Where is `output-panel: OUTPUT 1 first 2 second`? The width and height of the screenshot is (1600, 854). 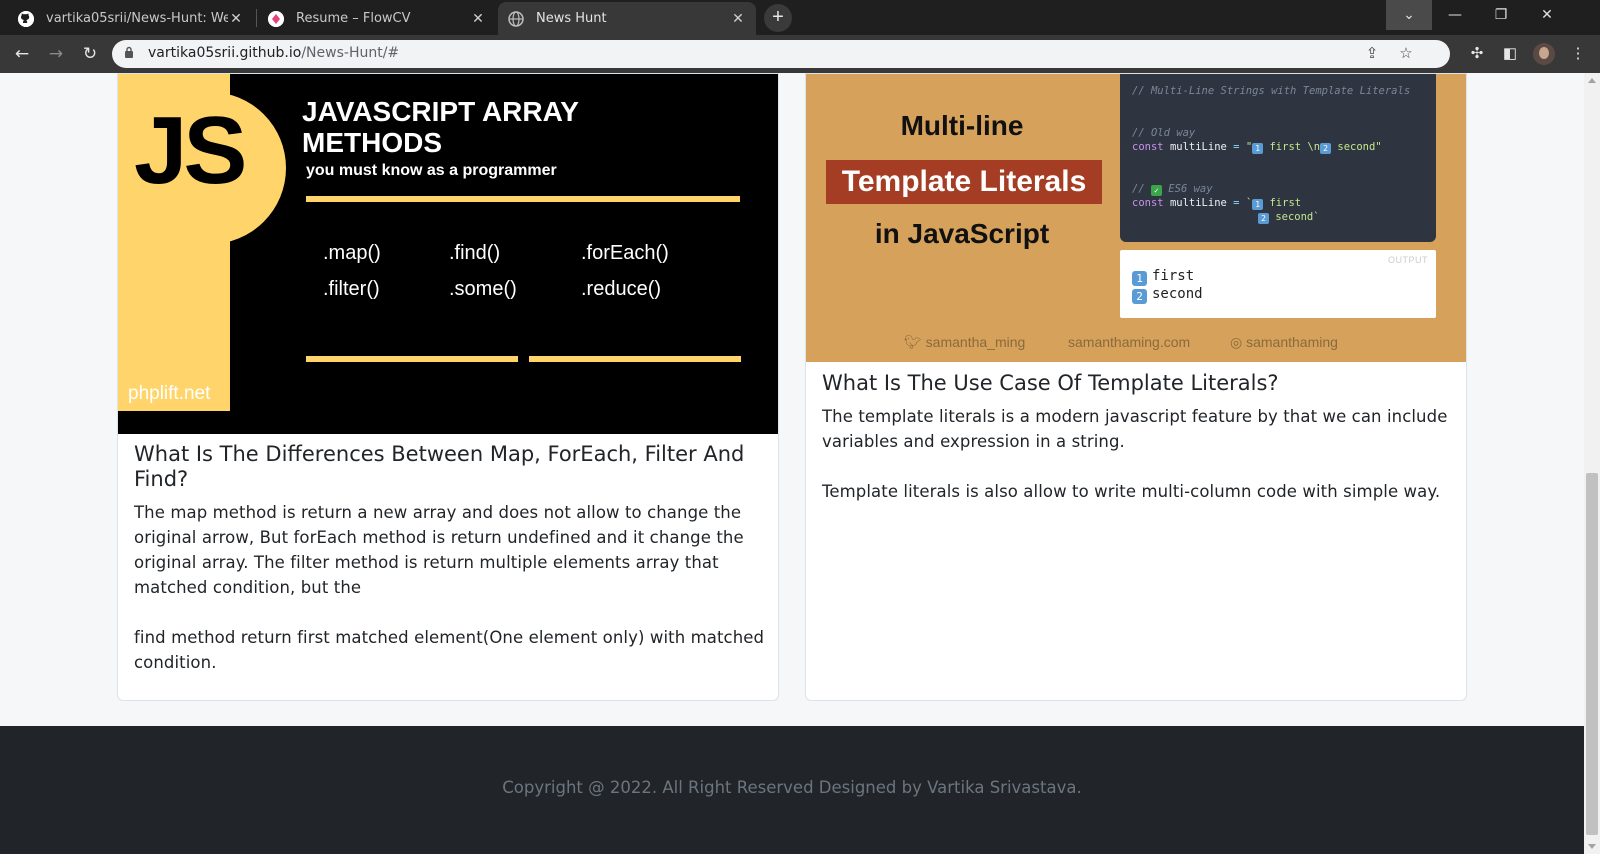
output-panel: OUTPUT 1 first 2 second is located at coordinates (1278, 284).